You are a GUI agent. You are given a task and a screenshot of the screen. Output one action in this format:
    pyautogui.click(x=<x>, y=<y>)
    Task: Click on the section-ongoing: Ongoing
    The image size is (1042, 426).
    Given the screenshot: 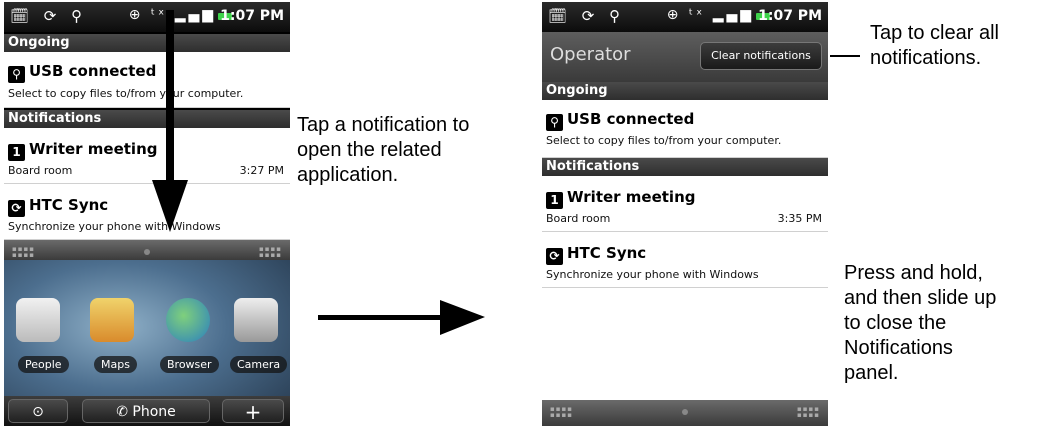 What is the action you would take?
    pyautogui.click(x=685, y=91)
    